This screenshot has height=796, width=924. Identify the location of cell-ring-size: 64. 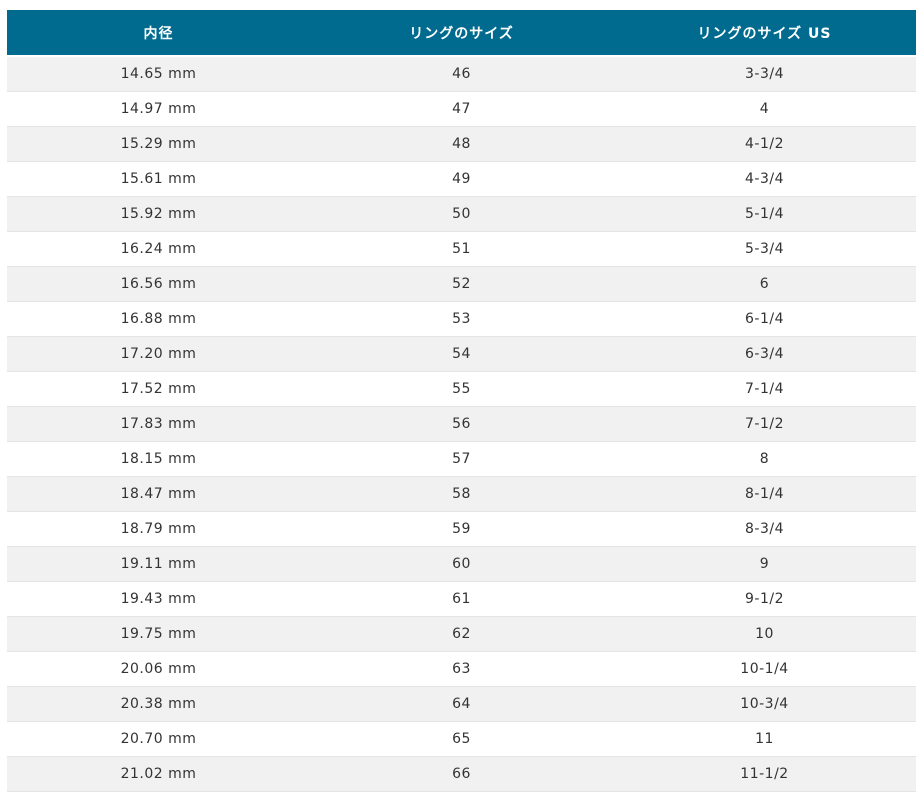
(461, 704).